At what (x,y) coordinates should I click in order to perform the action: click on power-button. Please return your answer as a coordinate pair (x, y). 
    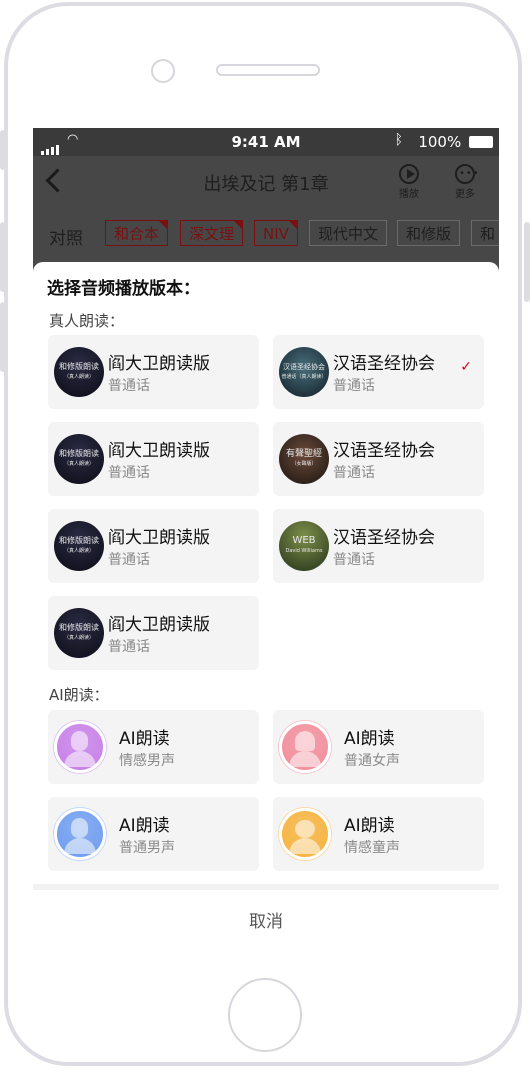
    Looking at the image, I should click on (527, 262).